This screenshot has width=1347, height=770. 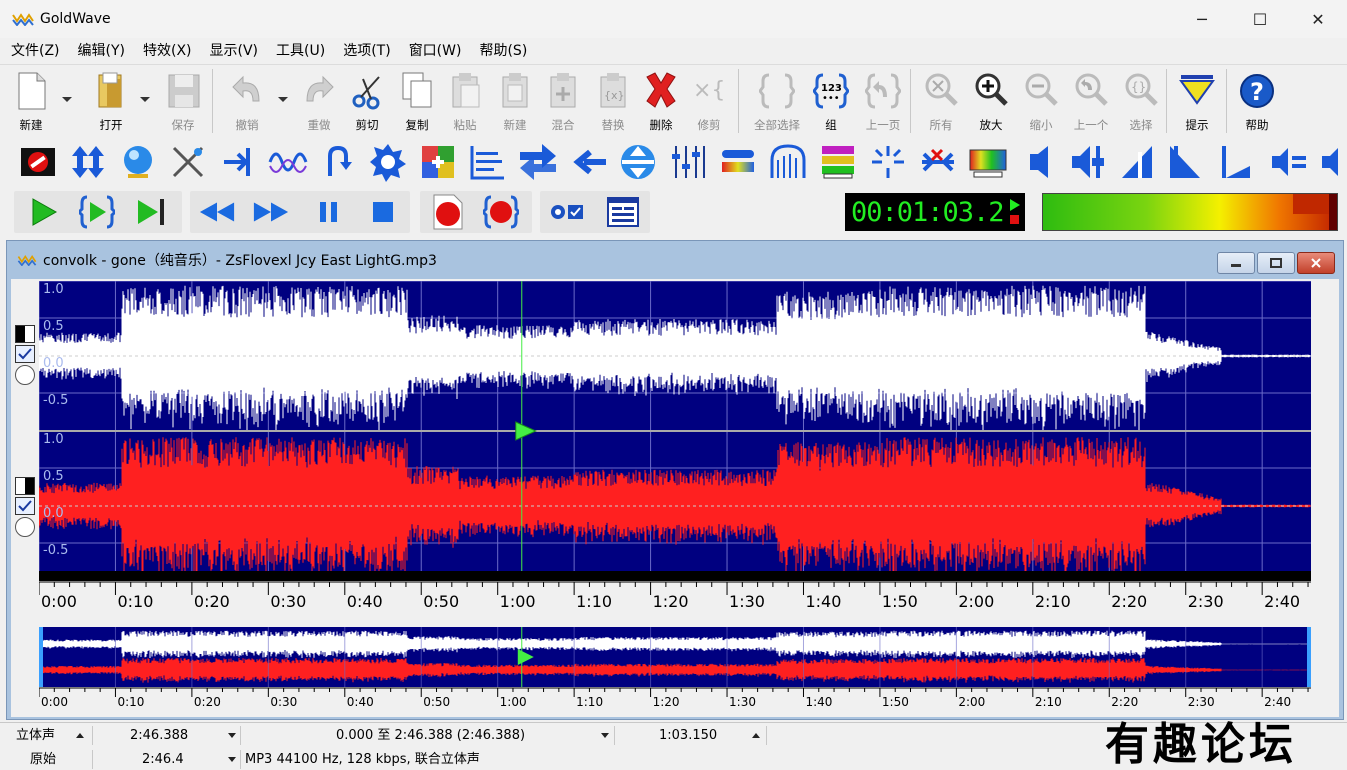 I want to click on input-arrow-icon, so click(x=238, y=162).